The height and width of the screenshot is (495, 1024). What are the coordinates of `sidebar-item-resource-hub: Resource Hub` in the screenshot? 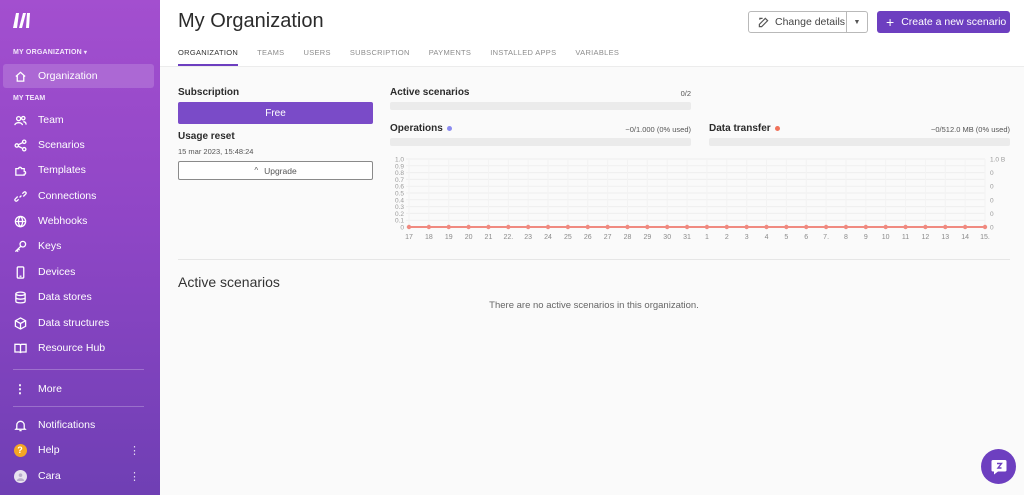 It's located at (78, 348).